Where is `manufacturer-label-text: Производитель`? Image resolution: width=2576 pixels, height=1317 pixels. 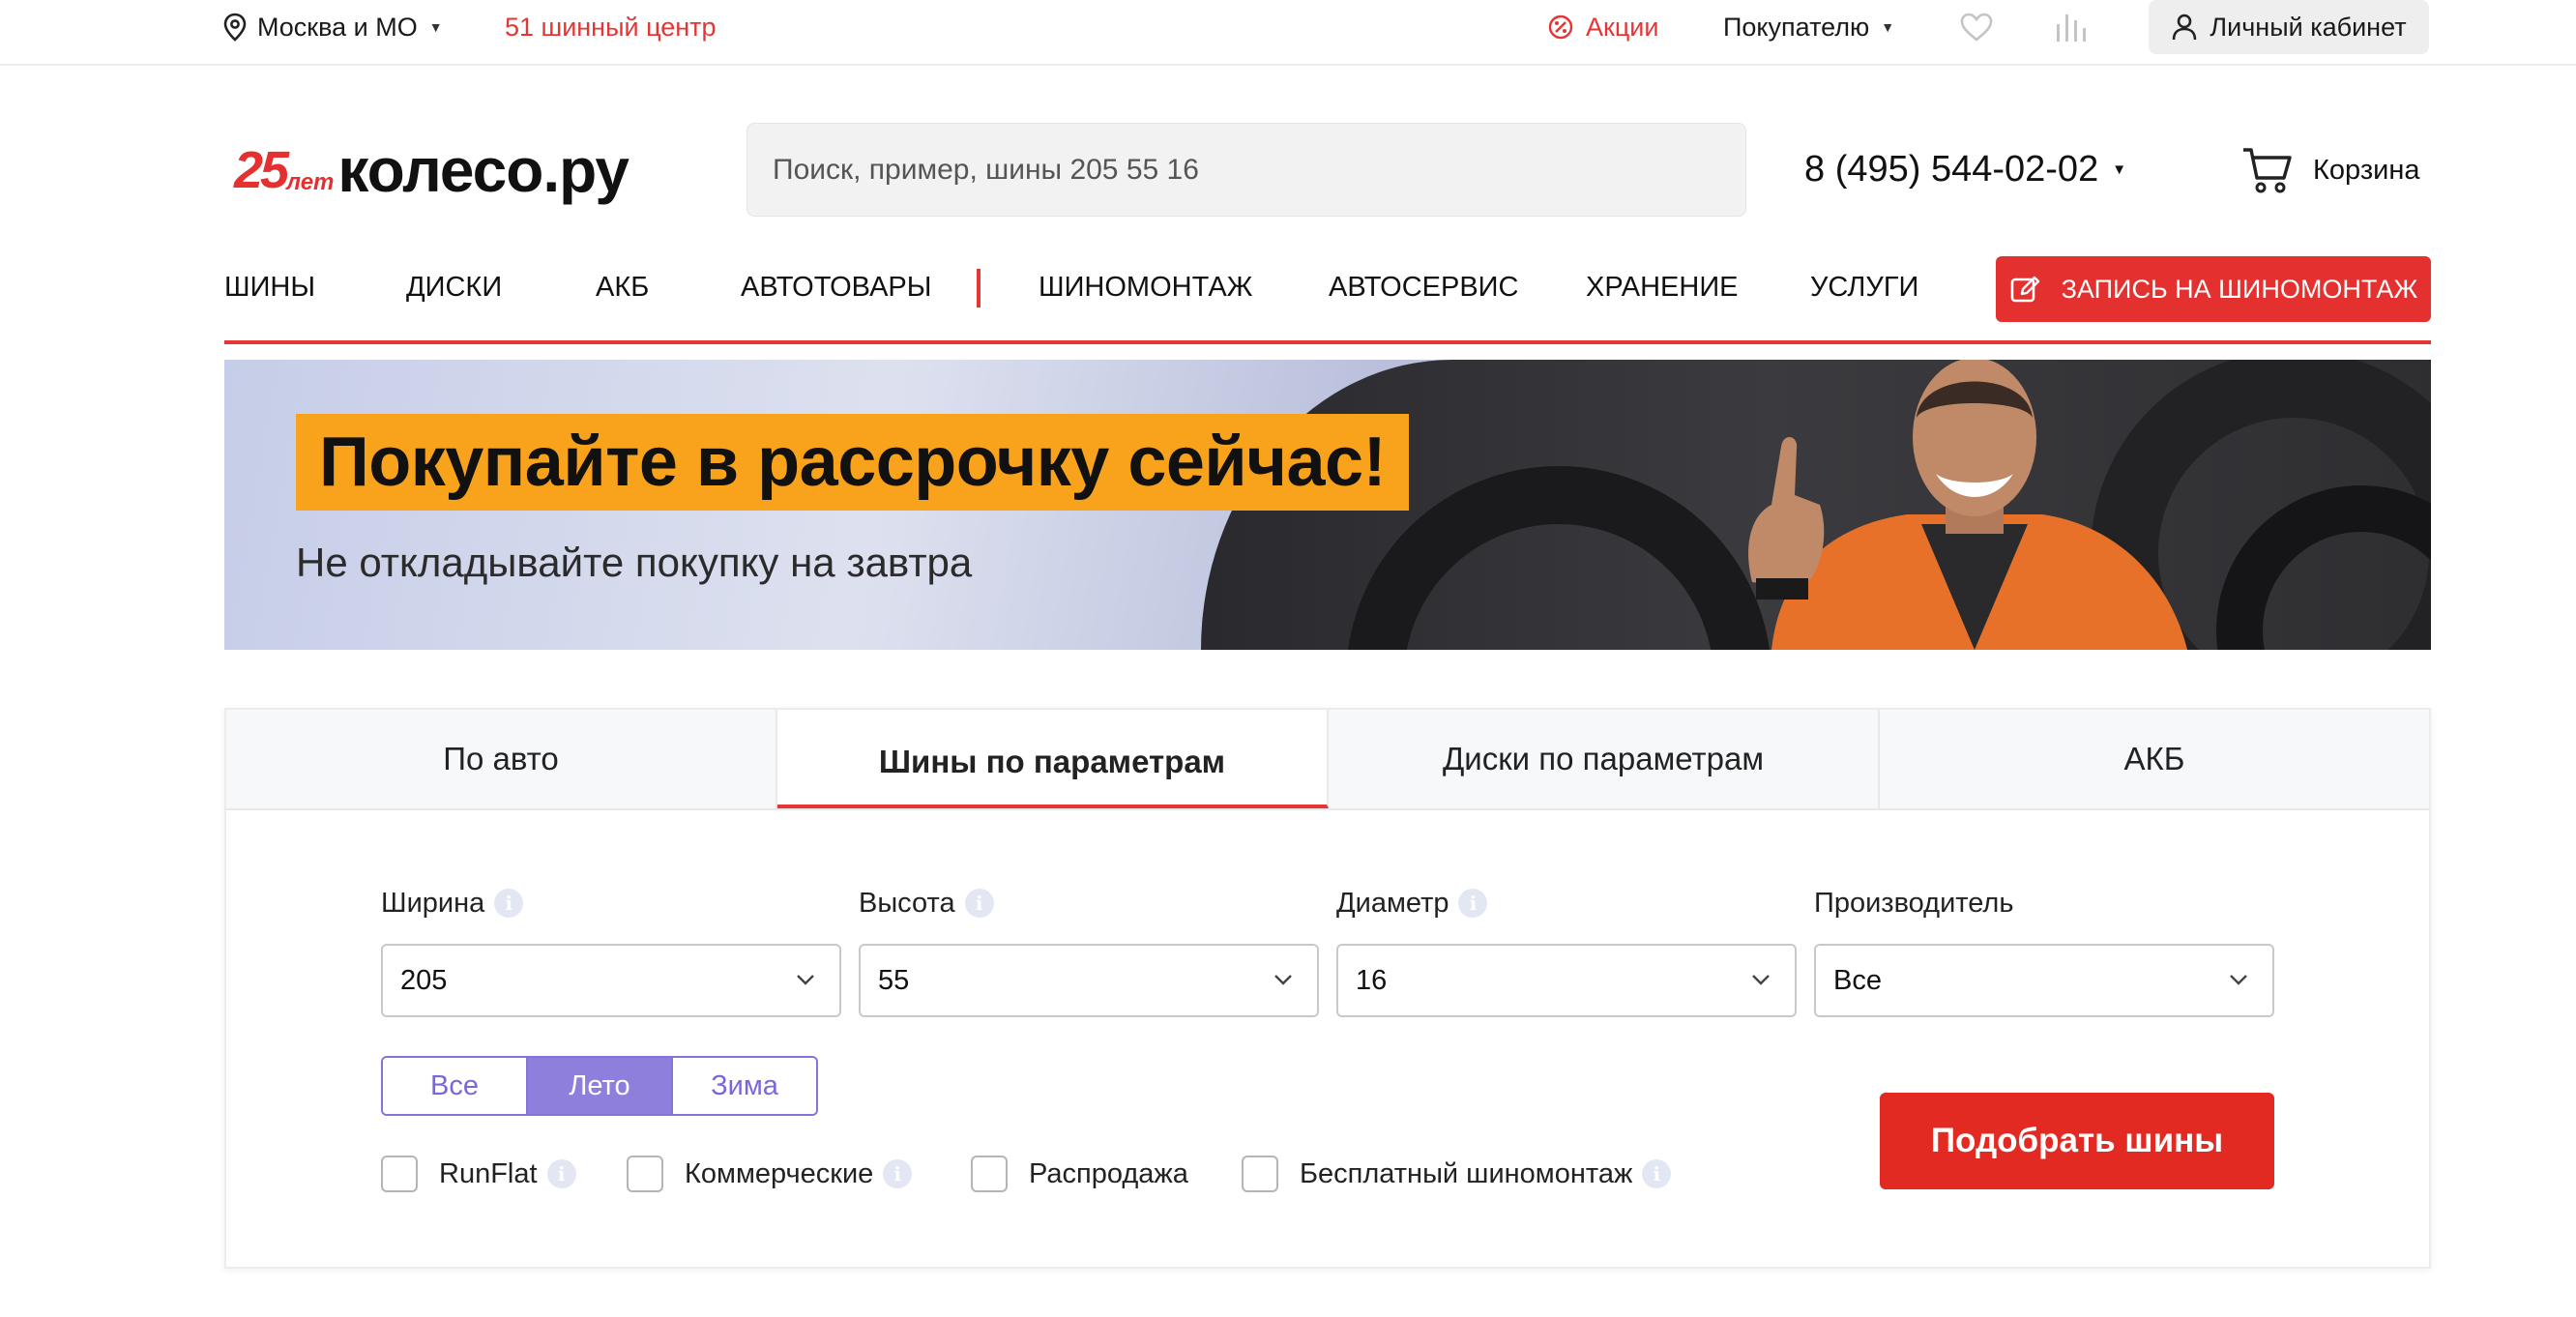 manufacturer-label-text: Производитель is located at coordinates (1914, 903).